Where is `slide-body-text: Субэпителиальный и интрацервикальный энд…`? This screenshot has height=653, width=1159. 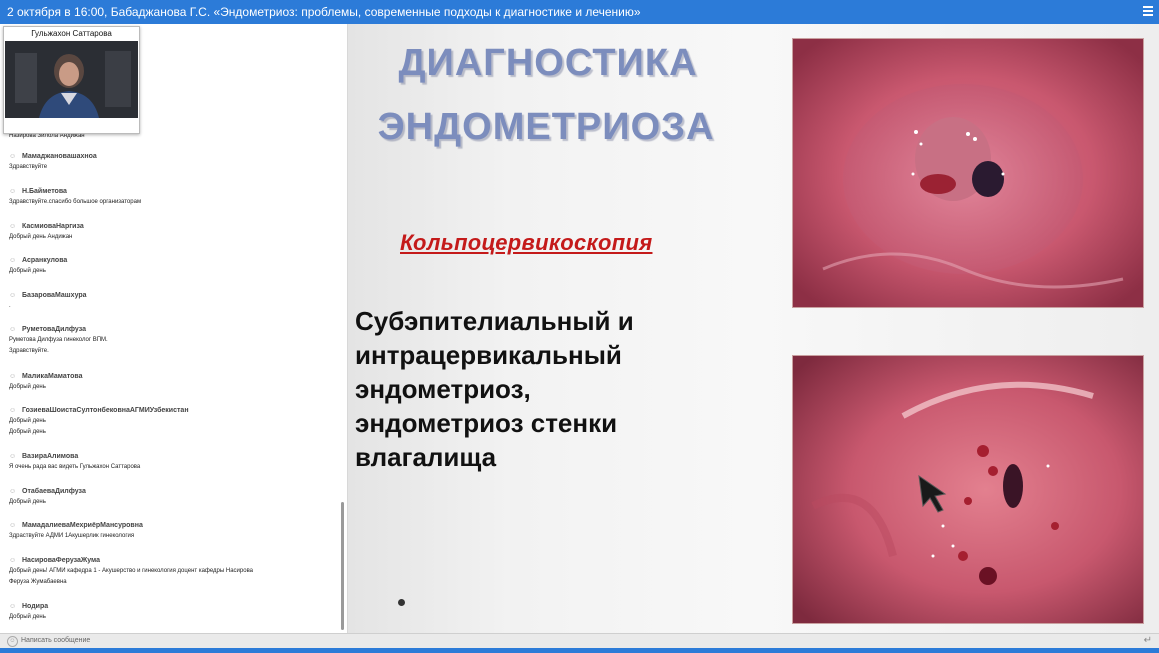
slide-body-text: Субэпителиальный и интрацервикальный энд… is located at coordinates (545, 389).